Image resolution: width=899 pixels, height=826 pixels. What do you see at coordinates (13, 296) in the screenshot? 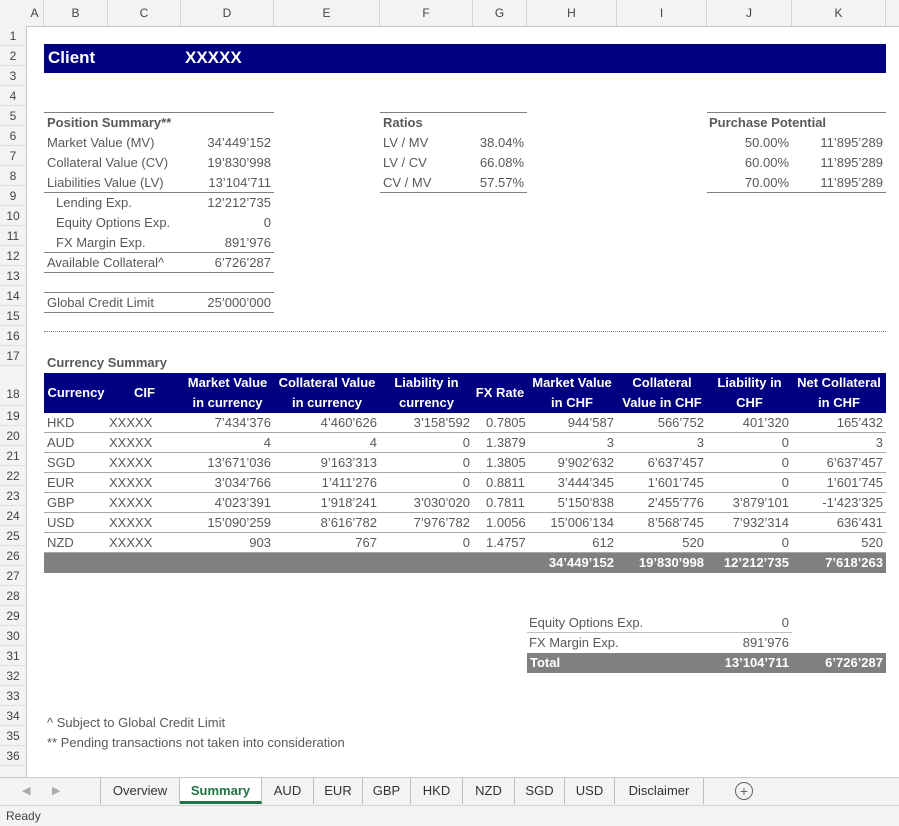
I see `row-header: 14` at bounding box center [13, 296].